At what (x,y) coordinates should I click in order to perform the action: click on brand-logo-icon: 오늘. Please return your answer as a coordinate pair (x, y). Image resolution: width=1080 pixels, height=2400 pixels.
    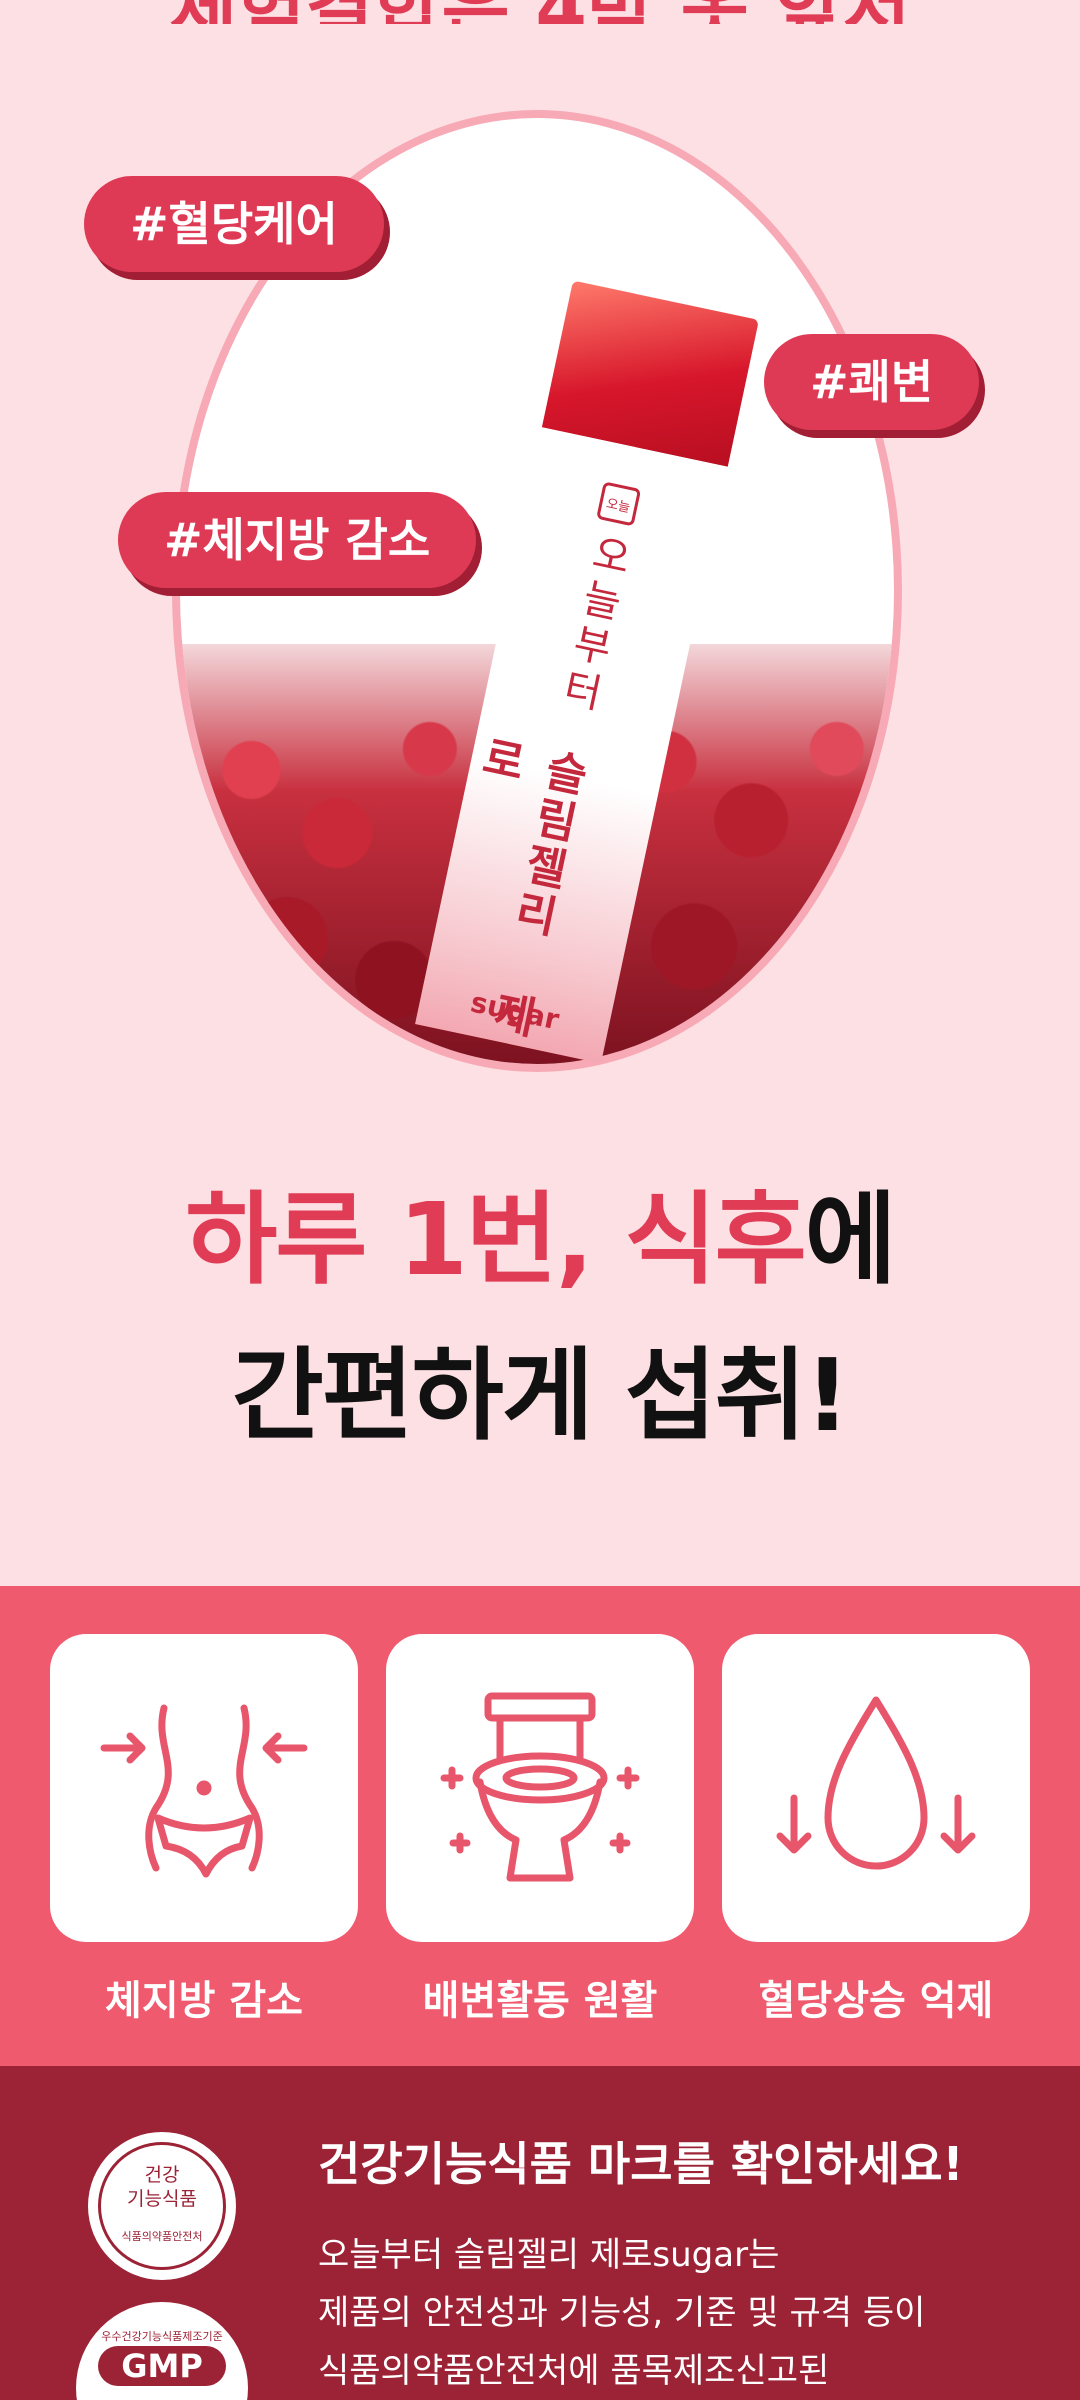
    Looking at the image, I should click on (619, 504).